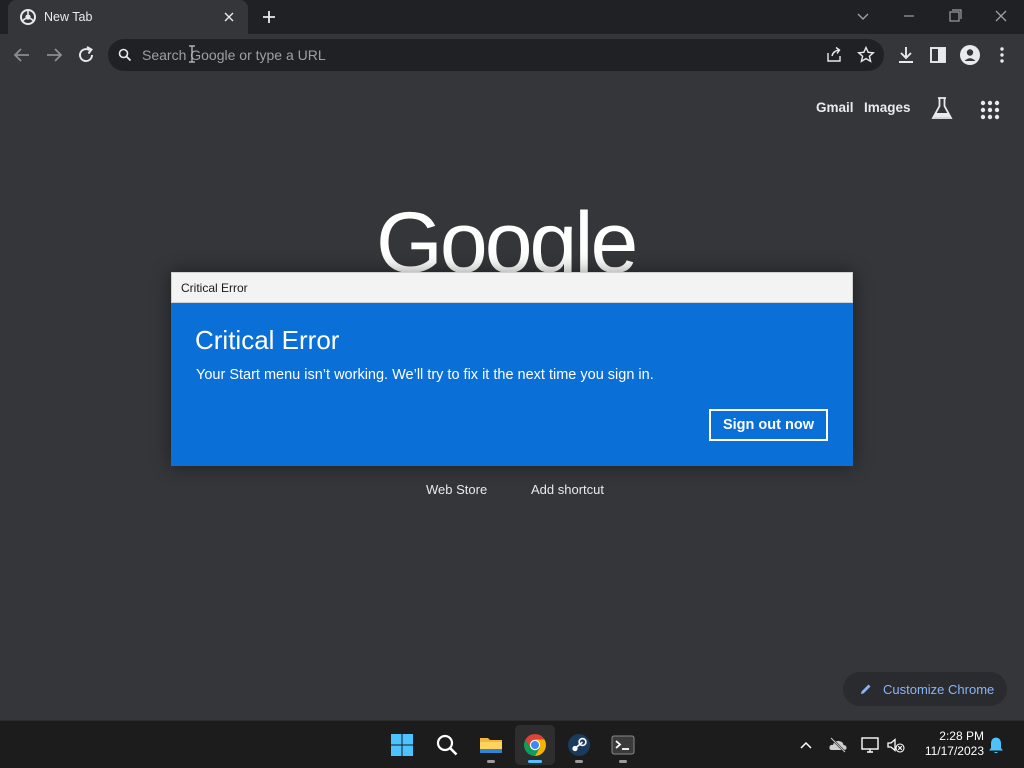 The image size is (1024, 768). What do you see at coordinates (22, 55) in the screenshot?
I see `back-icon` at bounding box center [22, 55].